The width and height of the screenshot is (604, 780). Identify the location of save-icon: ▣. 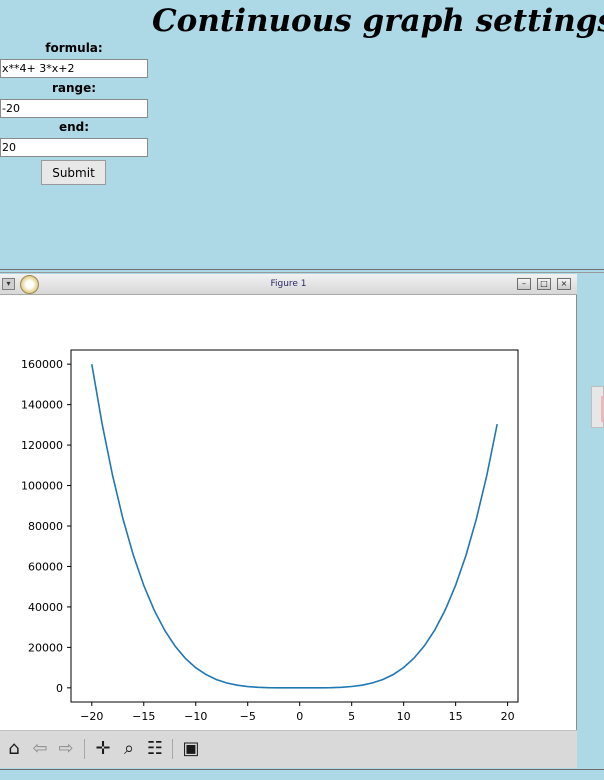
(191, 749).